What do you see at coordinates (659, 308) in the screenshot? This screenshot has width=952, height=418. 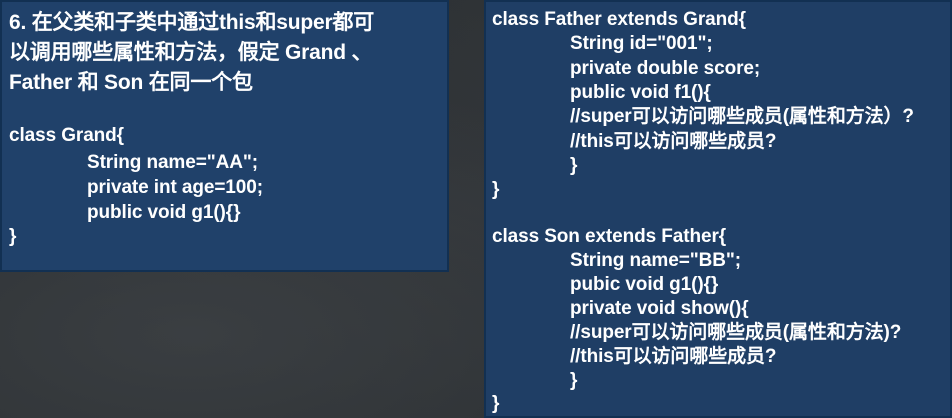 I see `son-show-method: private void show(){` at bounding box center [659, 308].